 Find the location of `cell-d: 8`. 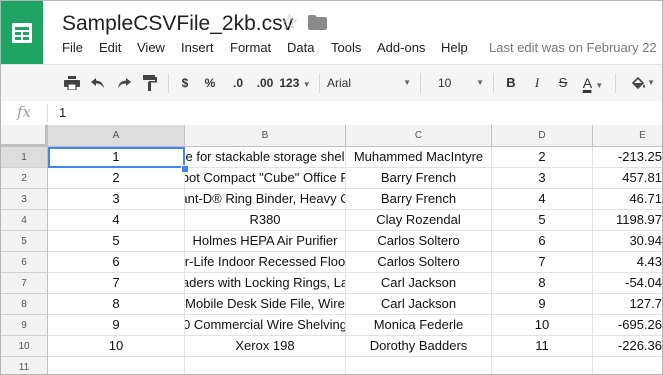

cell-d: 8 is located at coordinates (542, 283).